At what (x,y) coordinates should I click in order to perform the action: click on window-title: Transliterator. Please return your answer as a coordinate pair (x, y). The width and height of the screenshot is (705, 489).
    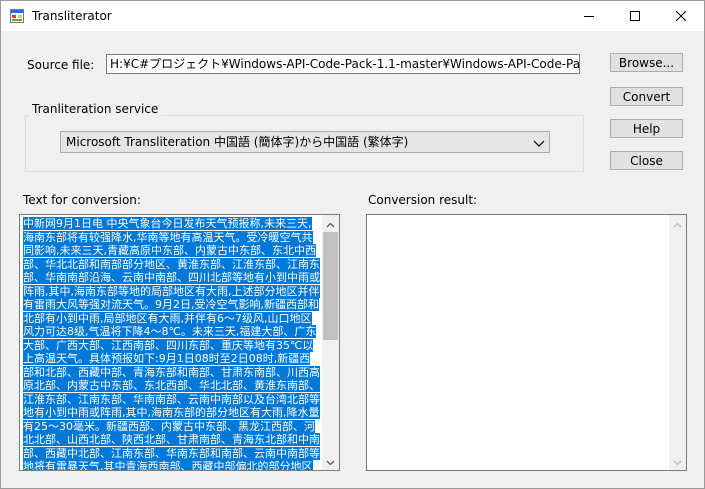
    Looking at the image, I should click on (72, 16).